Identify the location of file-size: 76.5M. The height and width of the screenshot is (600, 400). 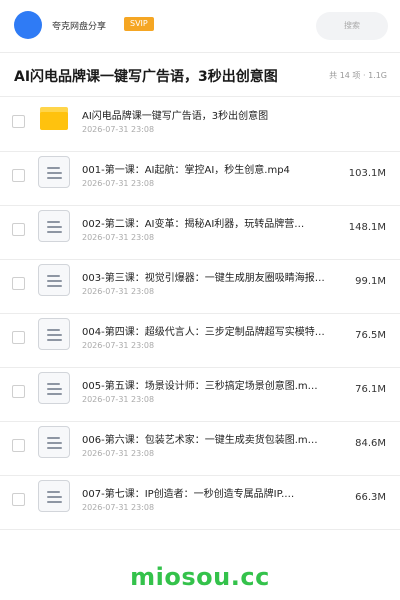
(370, 335).